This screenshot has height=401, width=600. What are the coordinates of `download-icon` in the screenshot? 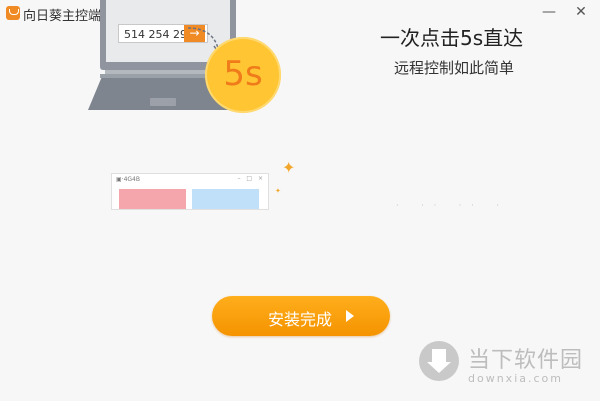 It's located at (439, 361).